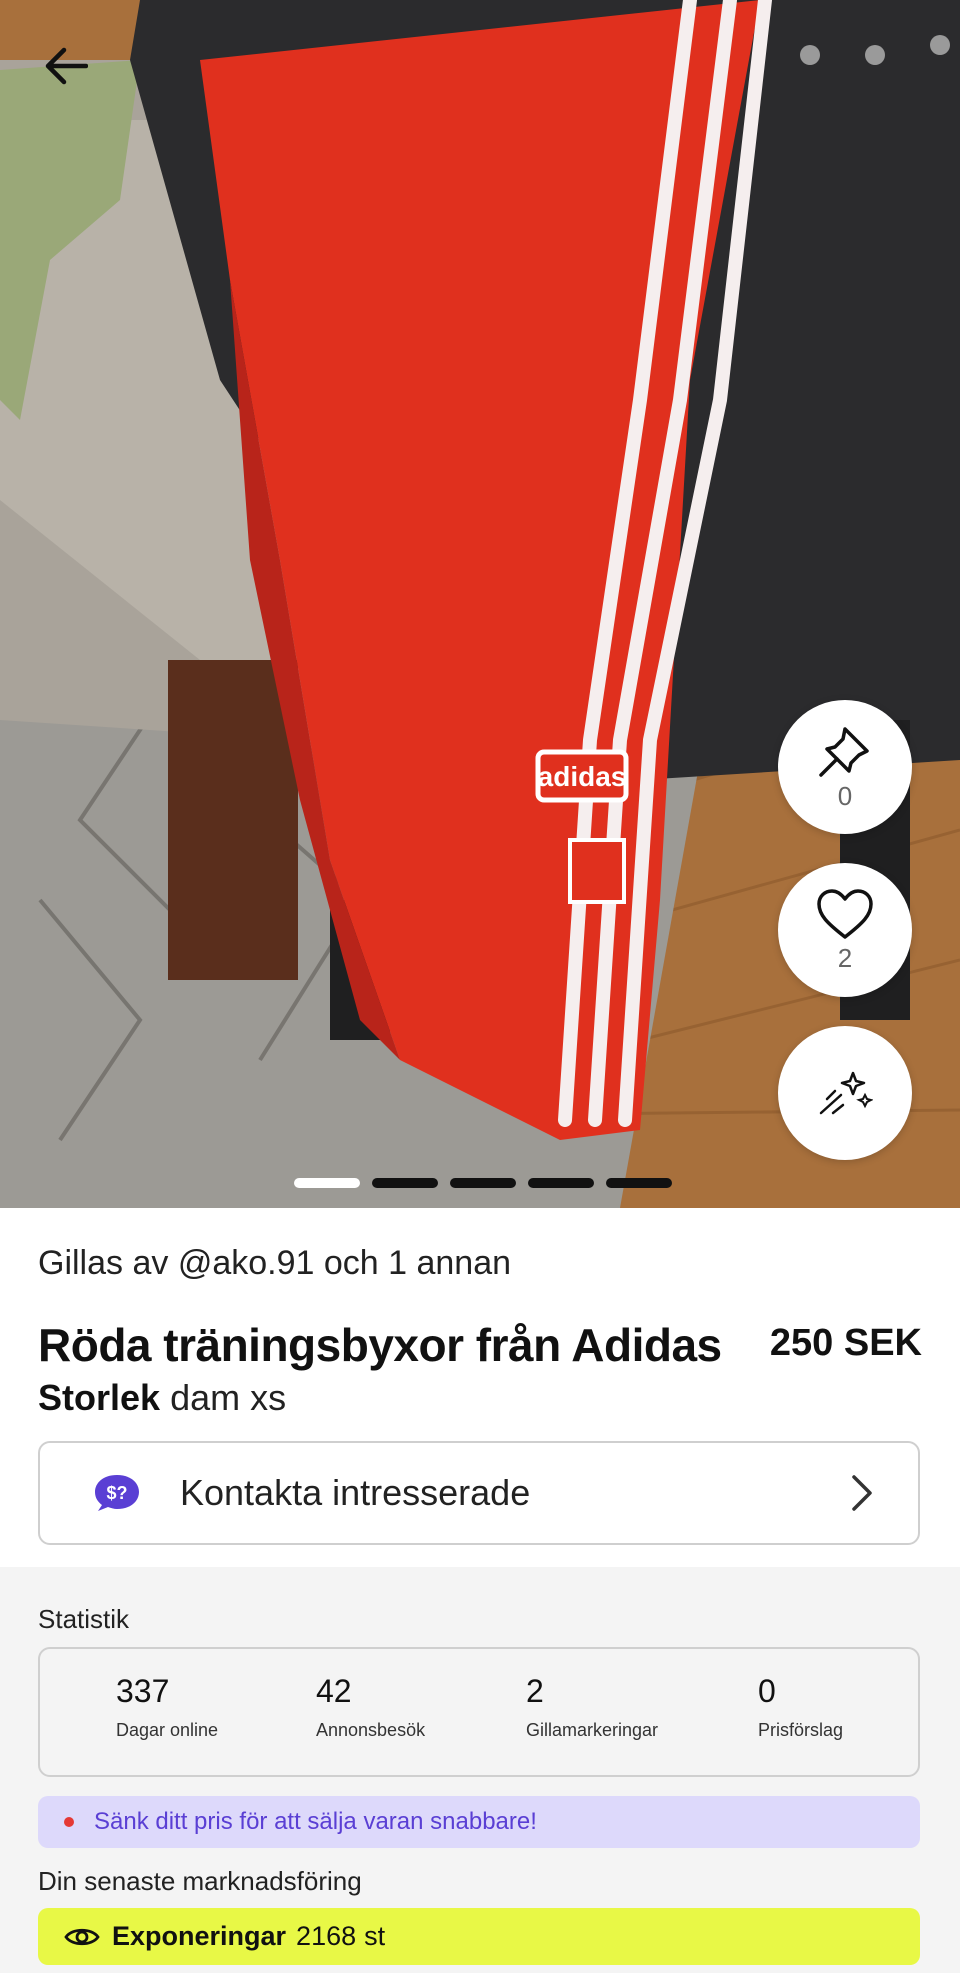 This screenshot has width=960, height=1973. I want to click on stat-value: 337, so click(143, 1691).